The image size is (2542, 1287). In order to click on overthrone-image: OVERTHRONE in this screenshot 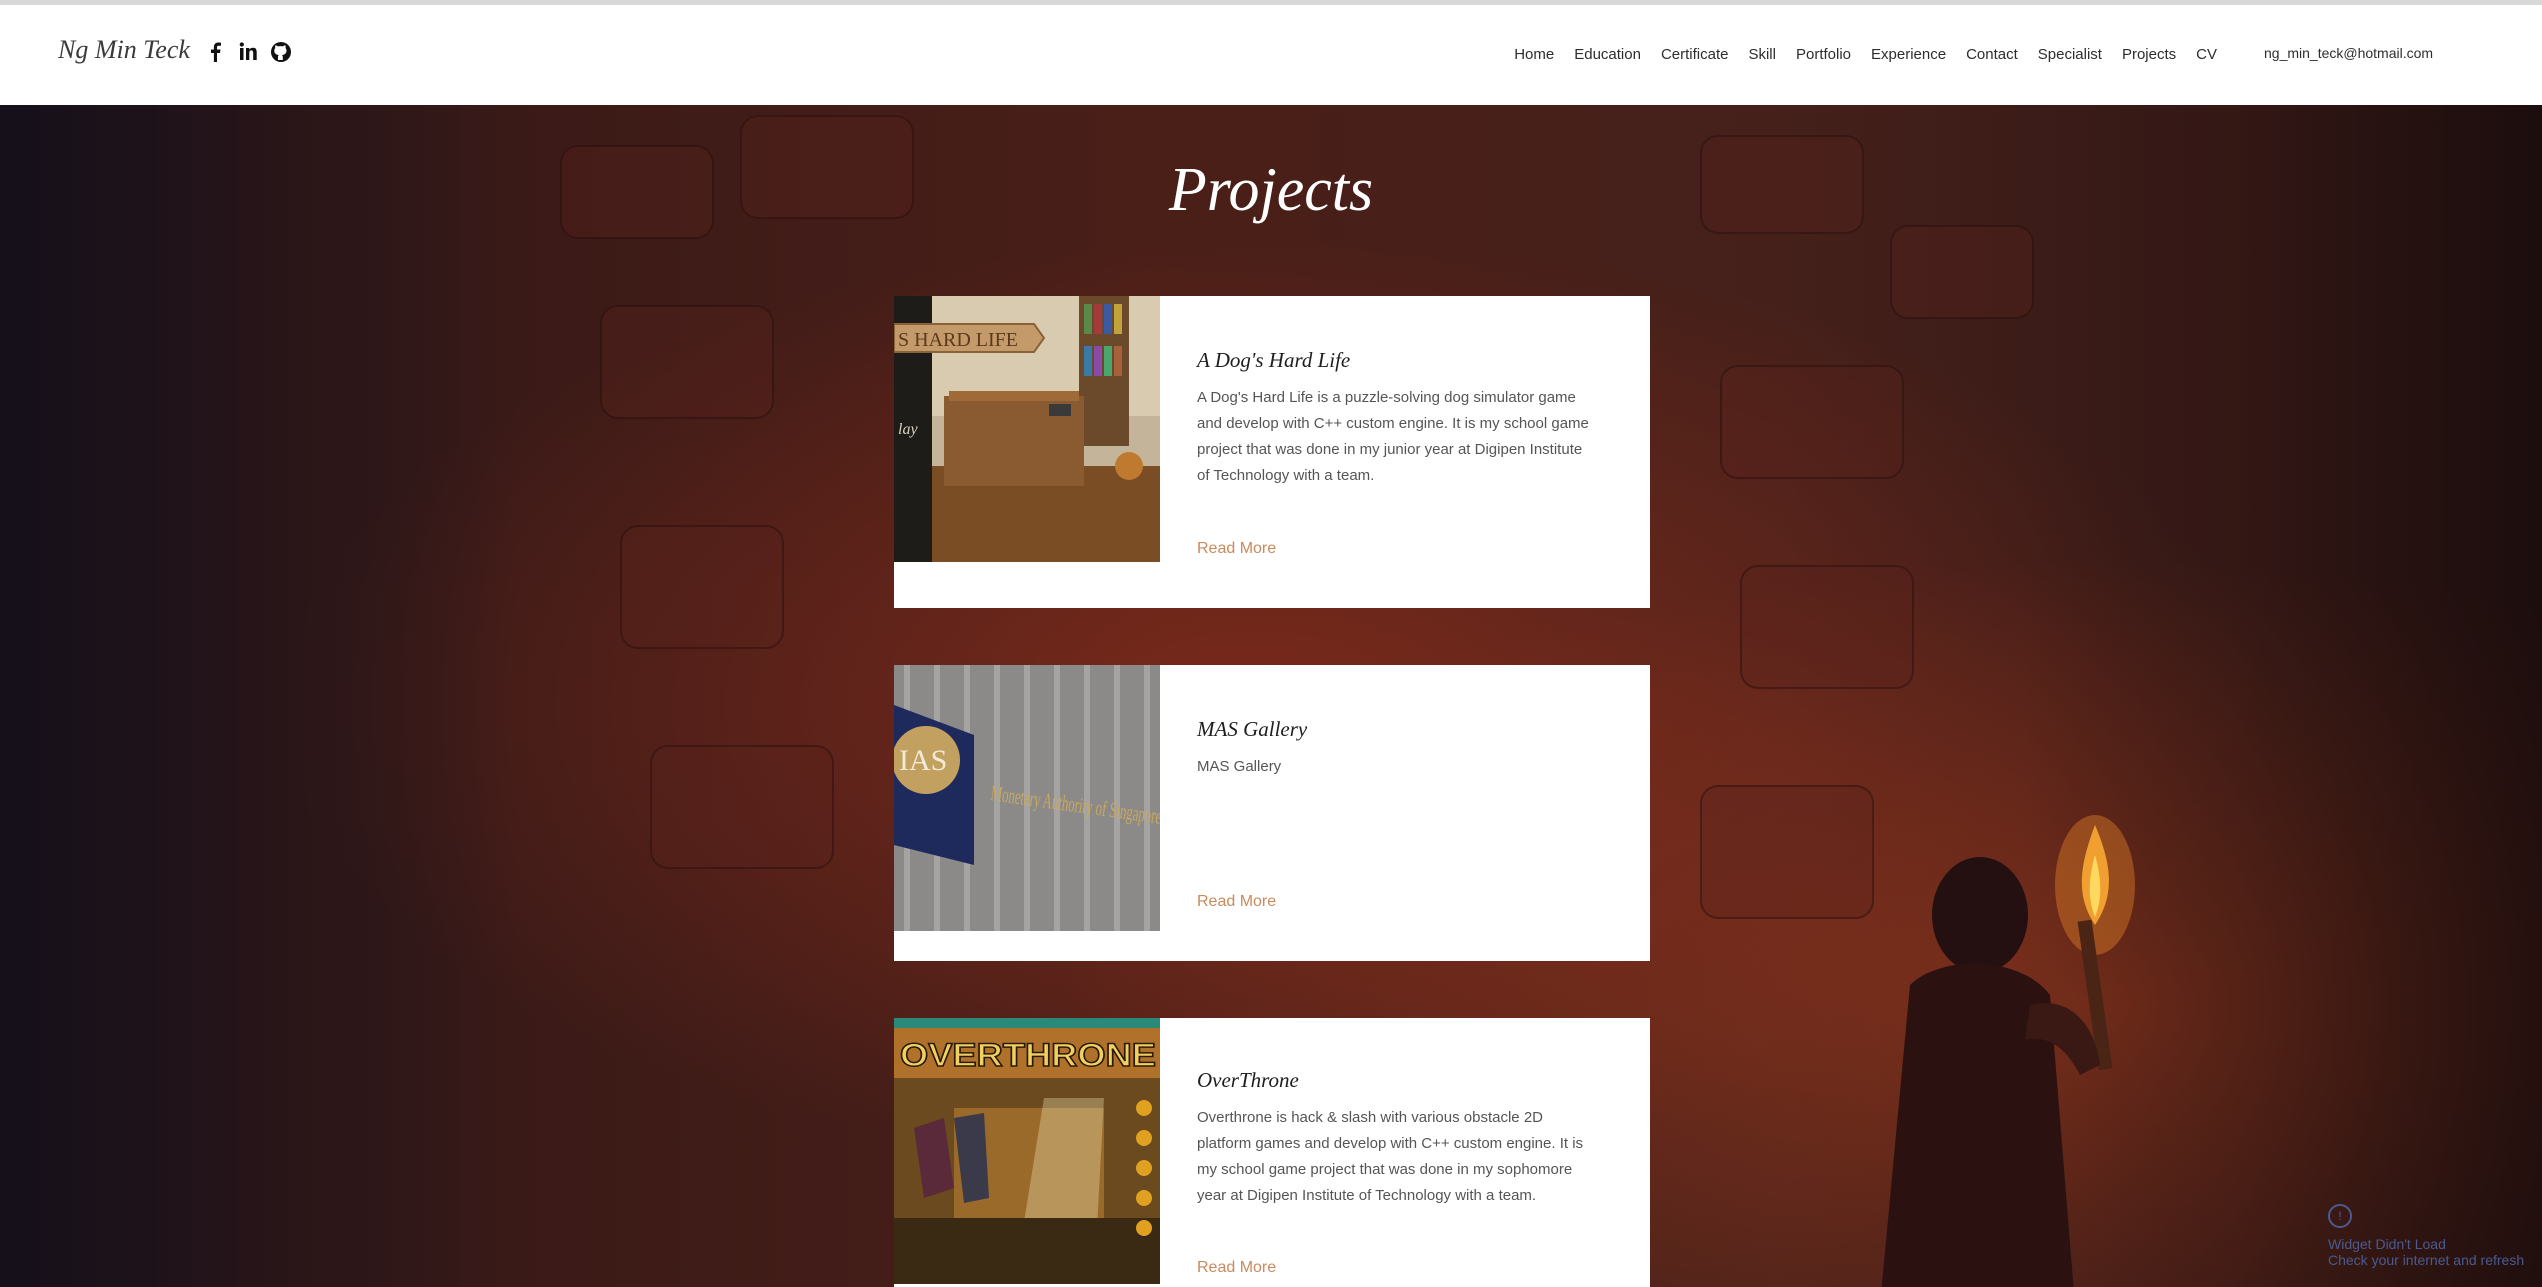, I will do `click(1027, 1151)`.